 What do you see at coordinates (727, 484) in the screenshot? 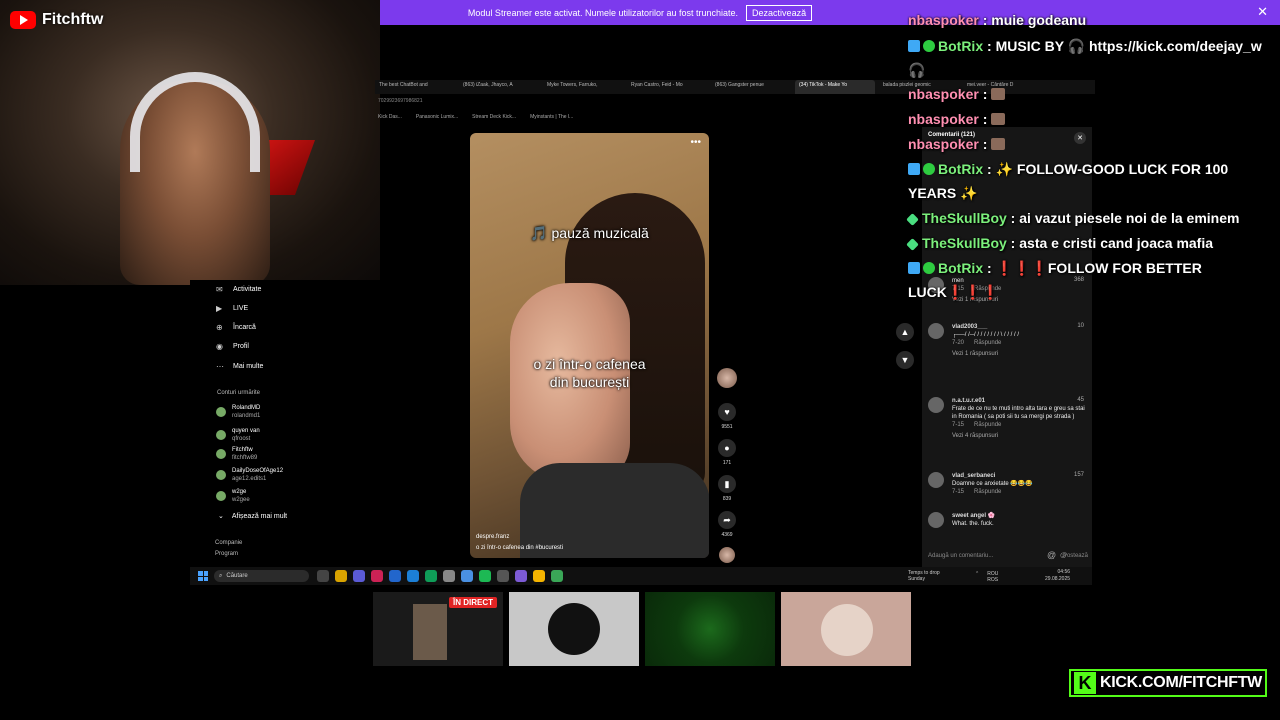
I see `bookmark-icon: ▮` at bounding box center [727, 484].